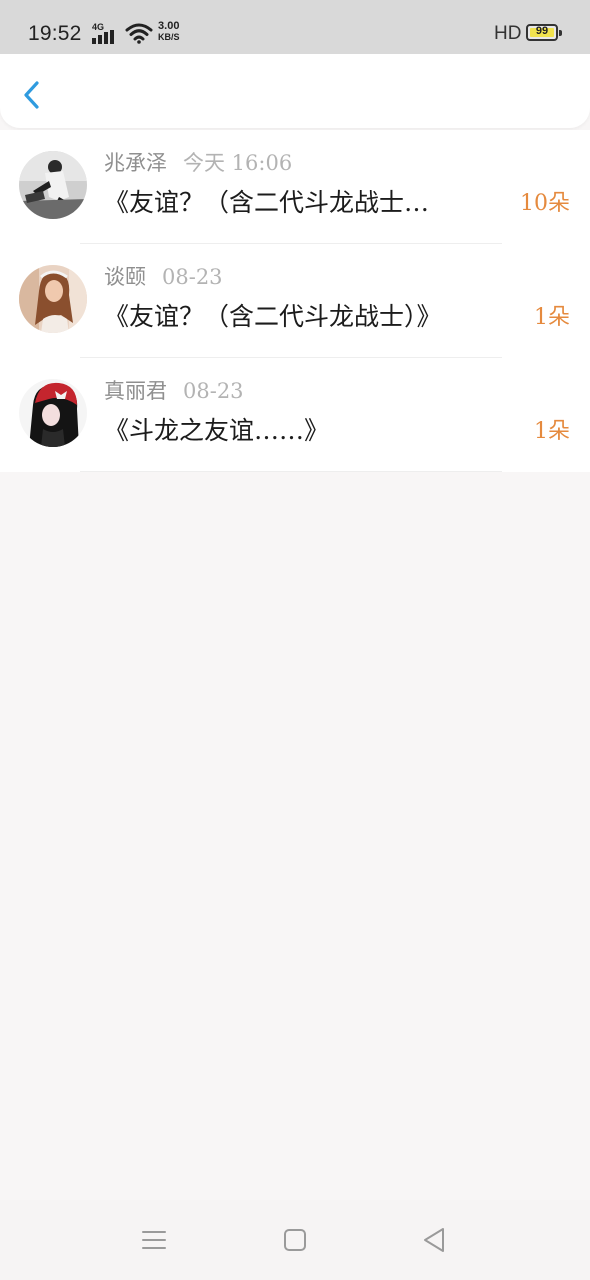 The image size is (590, 1280). What do you see at coordinates (295, 415) in the screenshot?
I see `list-item: 真丽君 08-23 《斗龙之友谊……》 1朵` at bounding box center [295, 415].